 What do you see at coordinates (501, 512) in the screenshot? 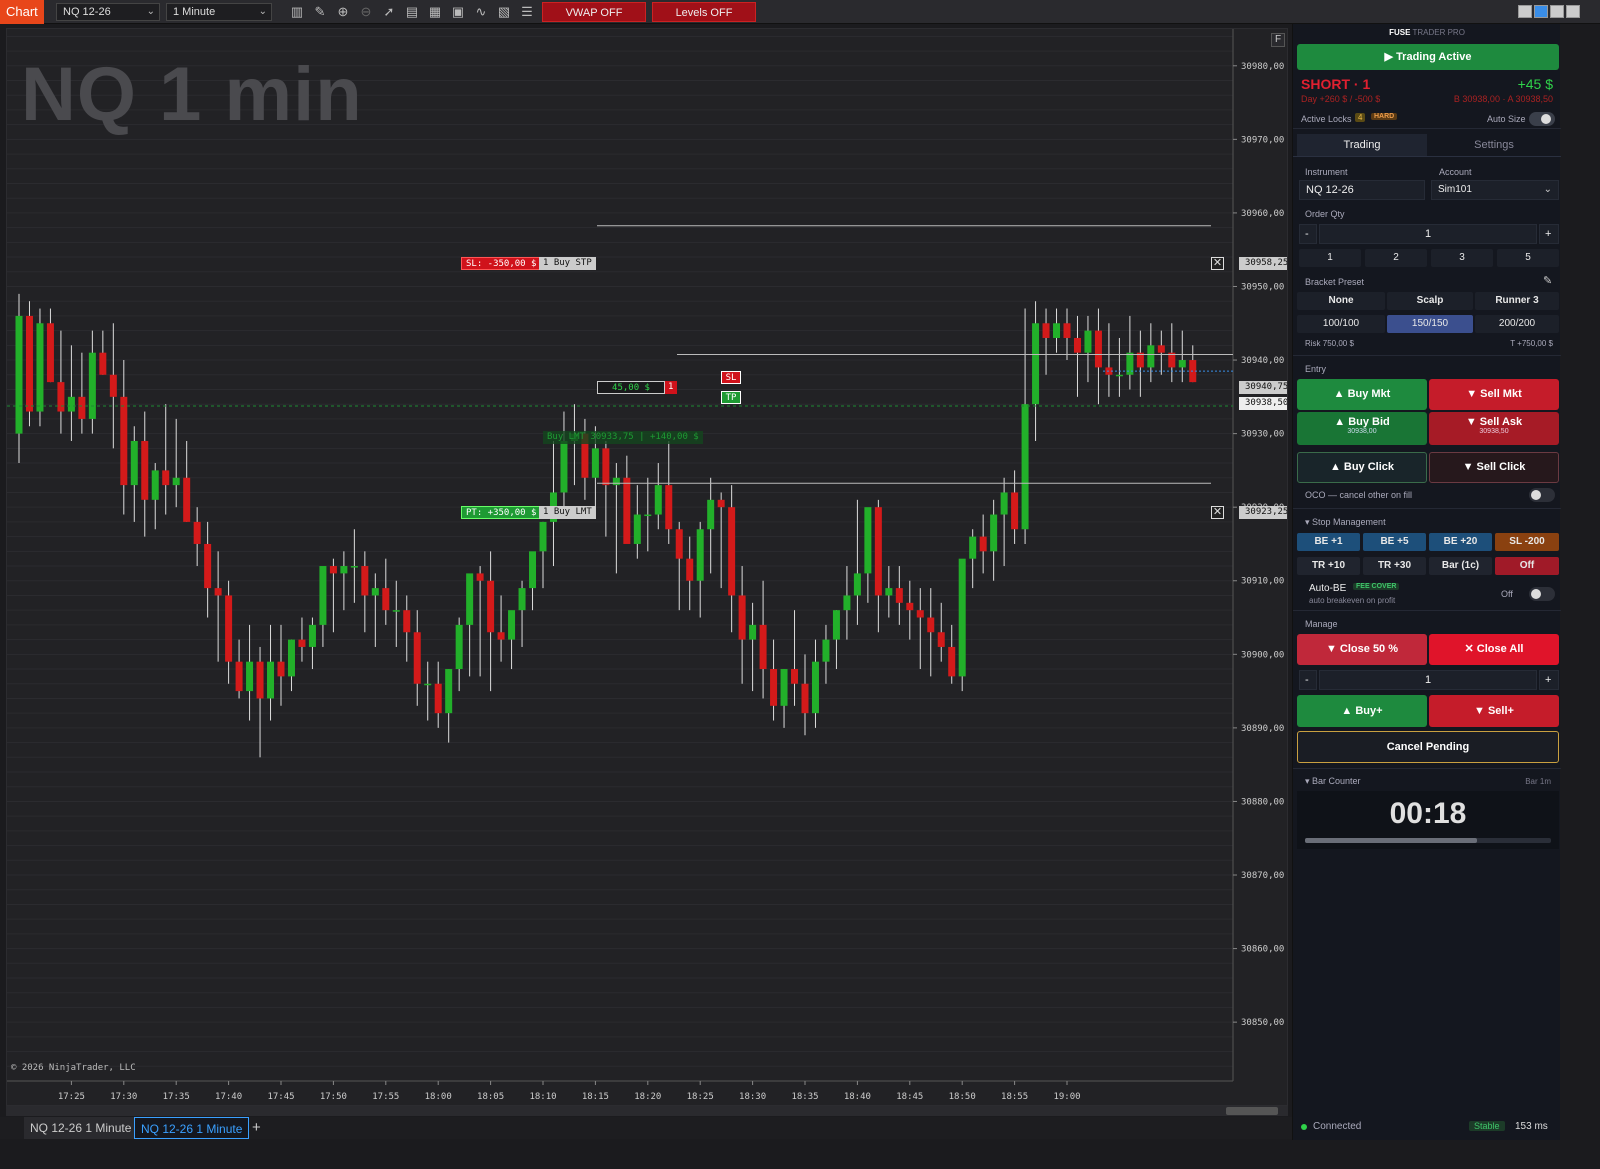
I see `profit-target-order-label: PT: +350,00 $` at bounding box center [501, 512].